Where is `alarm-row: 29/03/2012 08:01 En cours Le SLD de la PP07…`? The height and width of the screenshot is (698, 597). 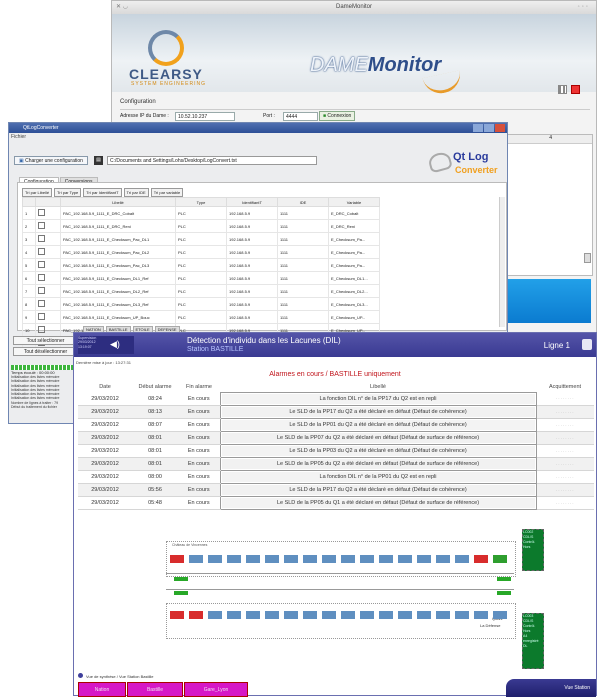
alarm-row: 29/03/2012 08:01 En cours Le SLD de la PP07… is located at coordinates (336, 438).